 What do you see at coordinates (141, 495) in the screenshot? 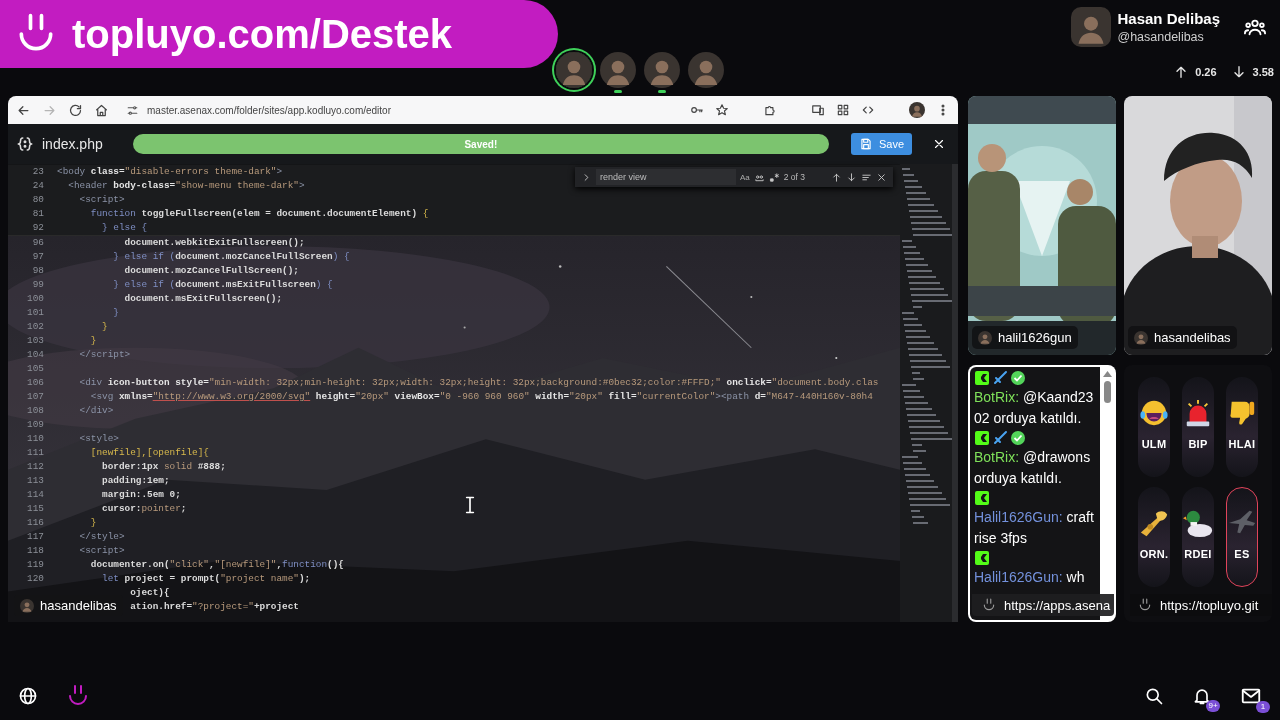
I see `code-line: margin:.5em 0;` at bounding box center [141, 495].